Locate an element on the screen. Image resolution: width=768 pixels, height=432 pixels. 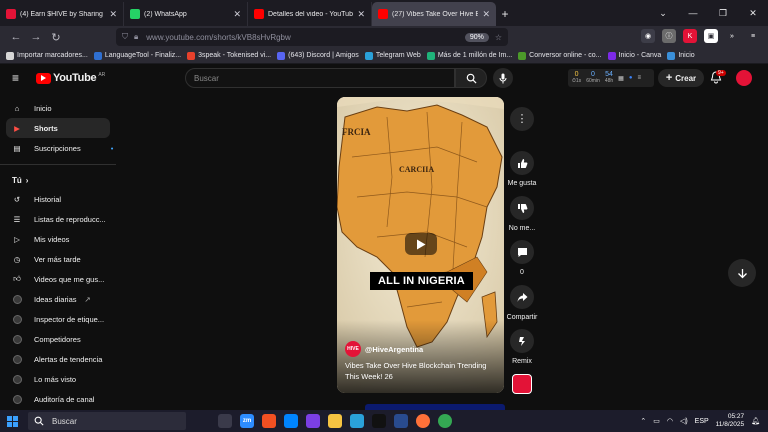
sidebar-you-heading: Tú › is located at coordinates (58, 180).